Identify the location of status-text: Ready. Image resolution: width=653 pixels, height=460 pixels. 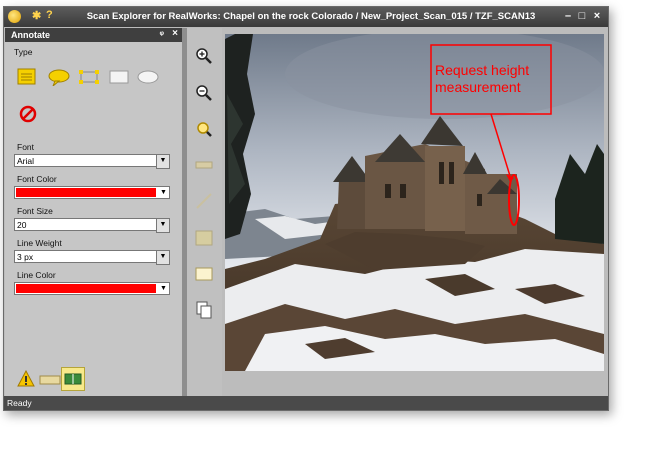
(19, 403).